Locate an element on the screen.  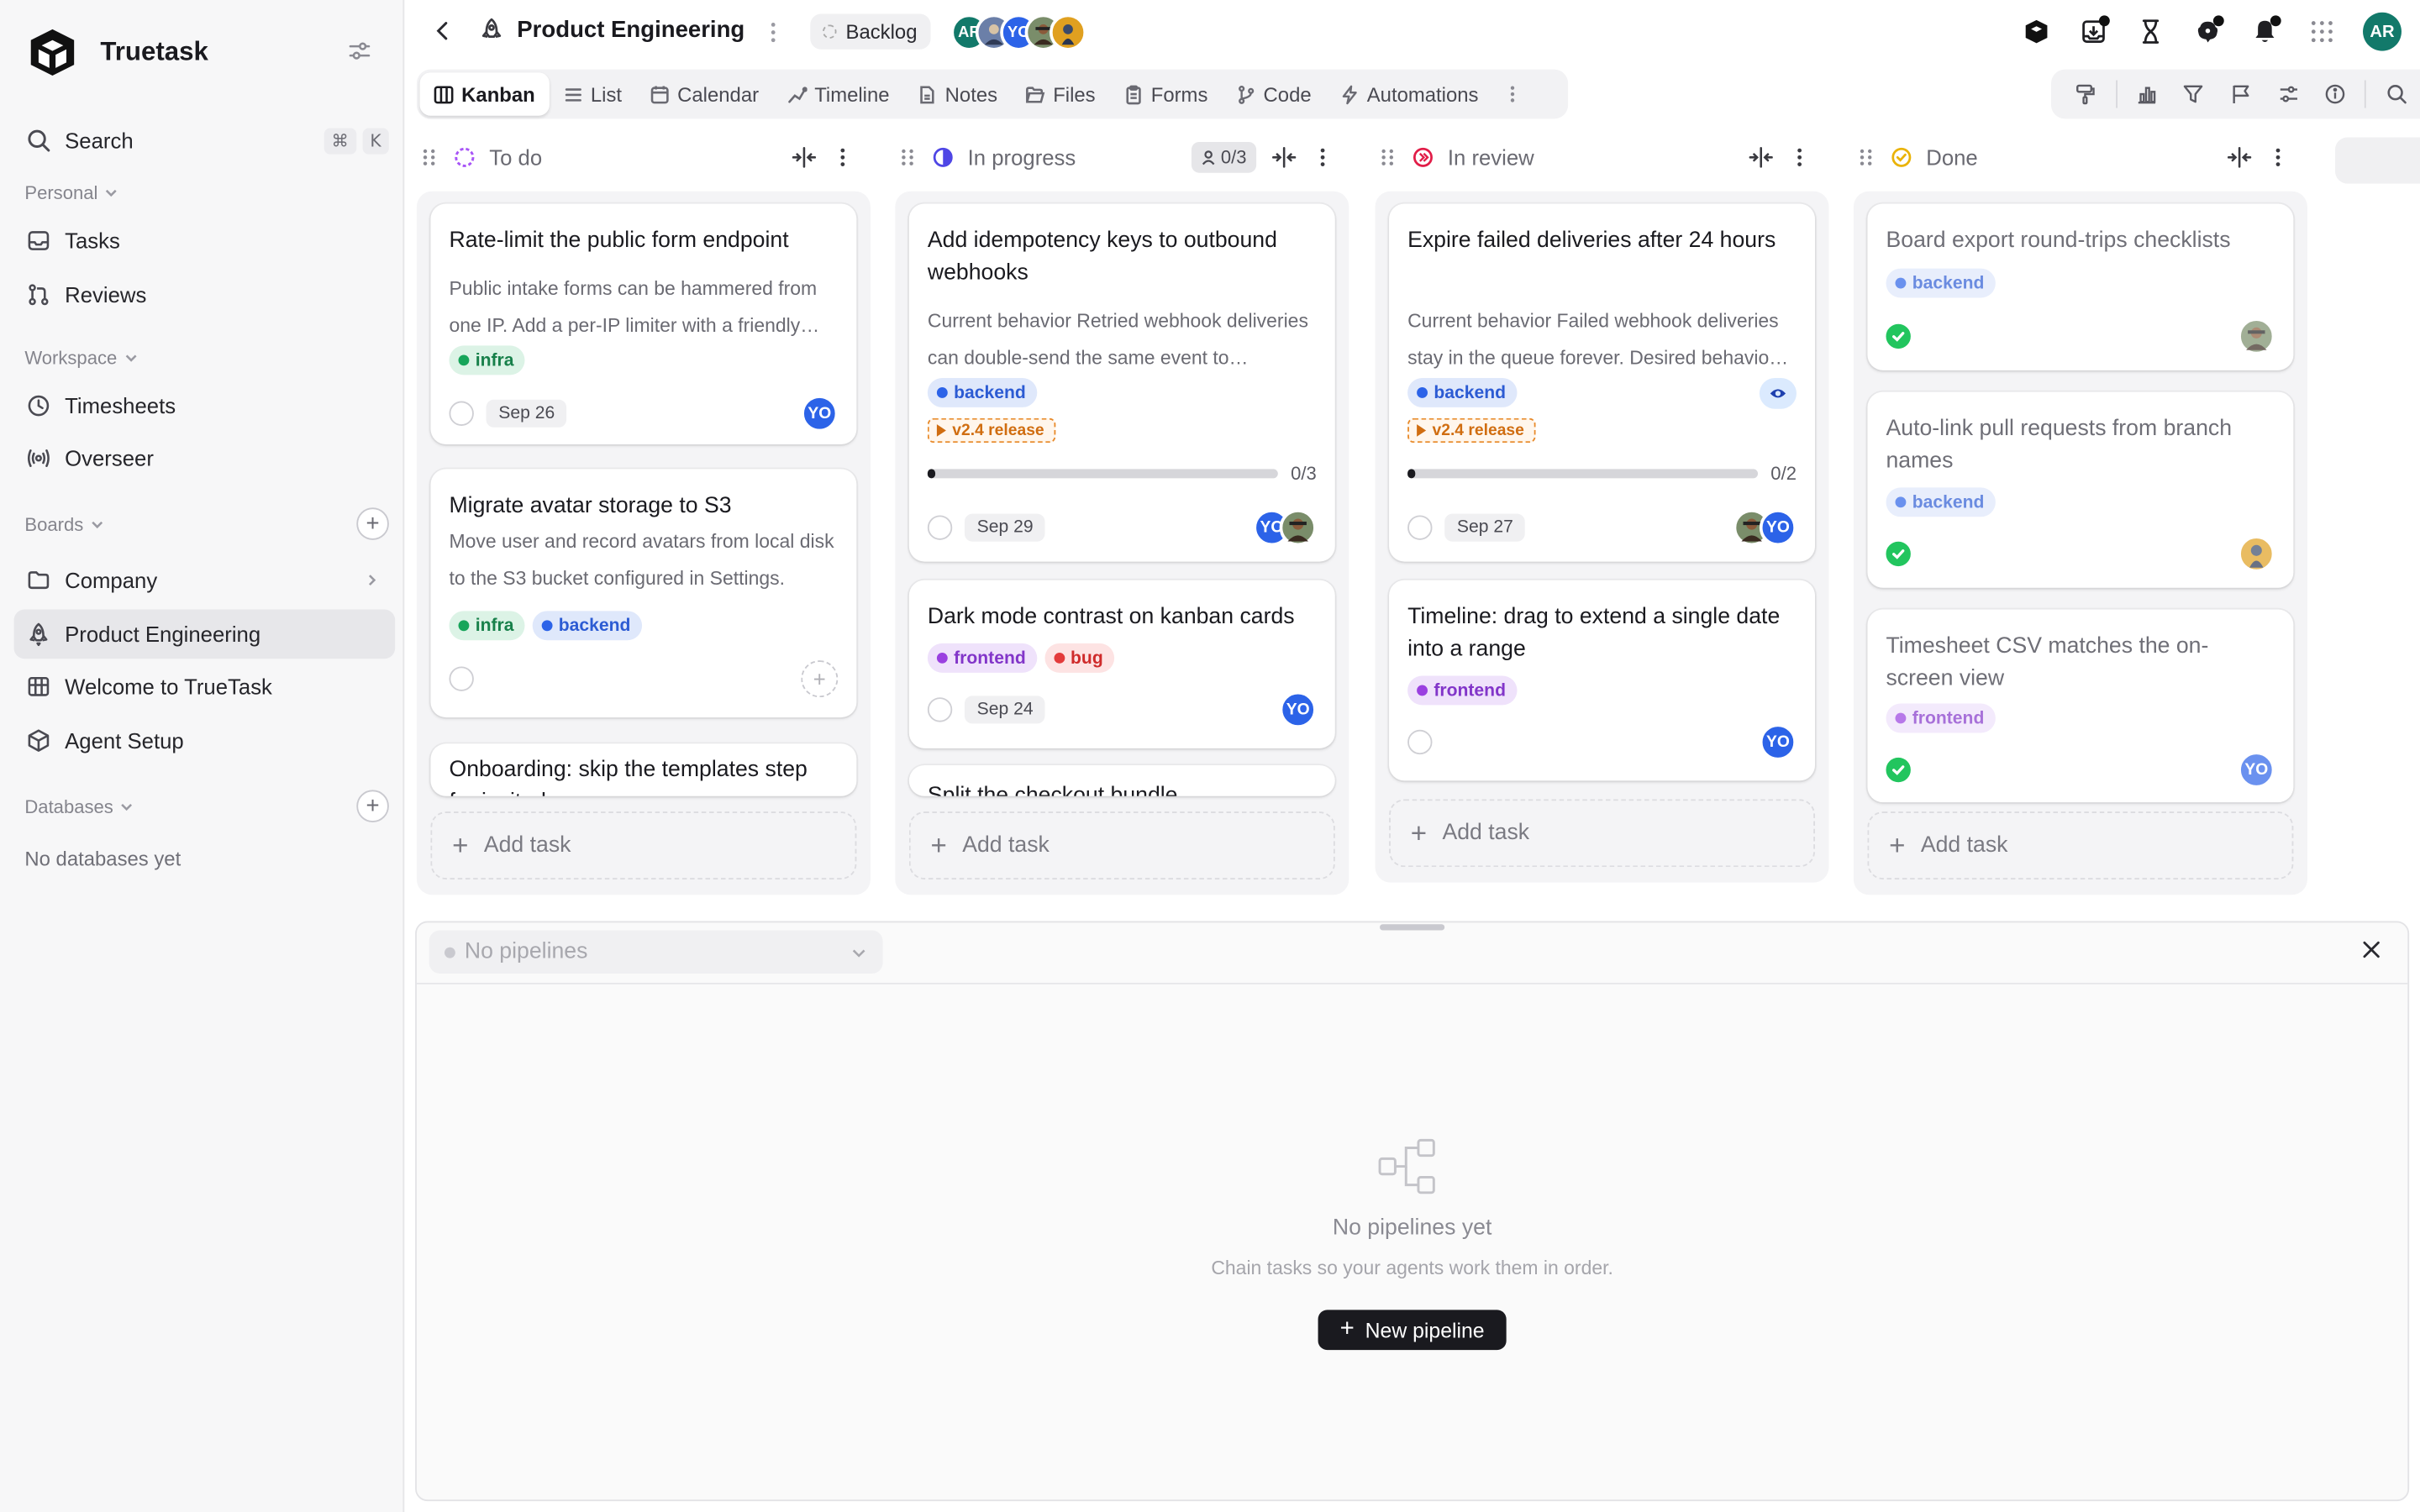
wip-limit-badge: 0/3 is located at coordinates (1224, 157).